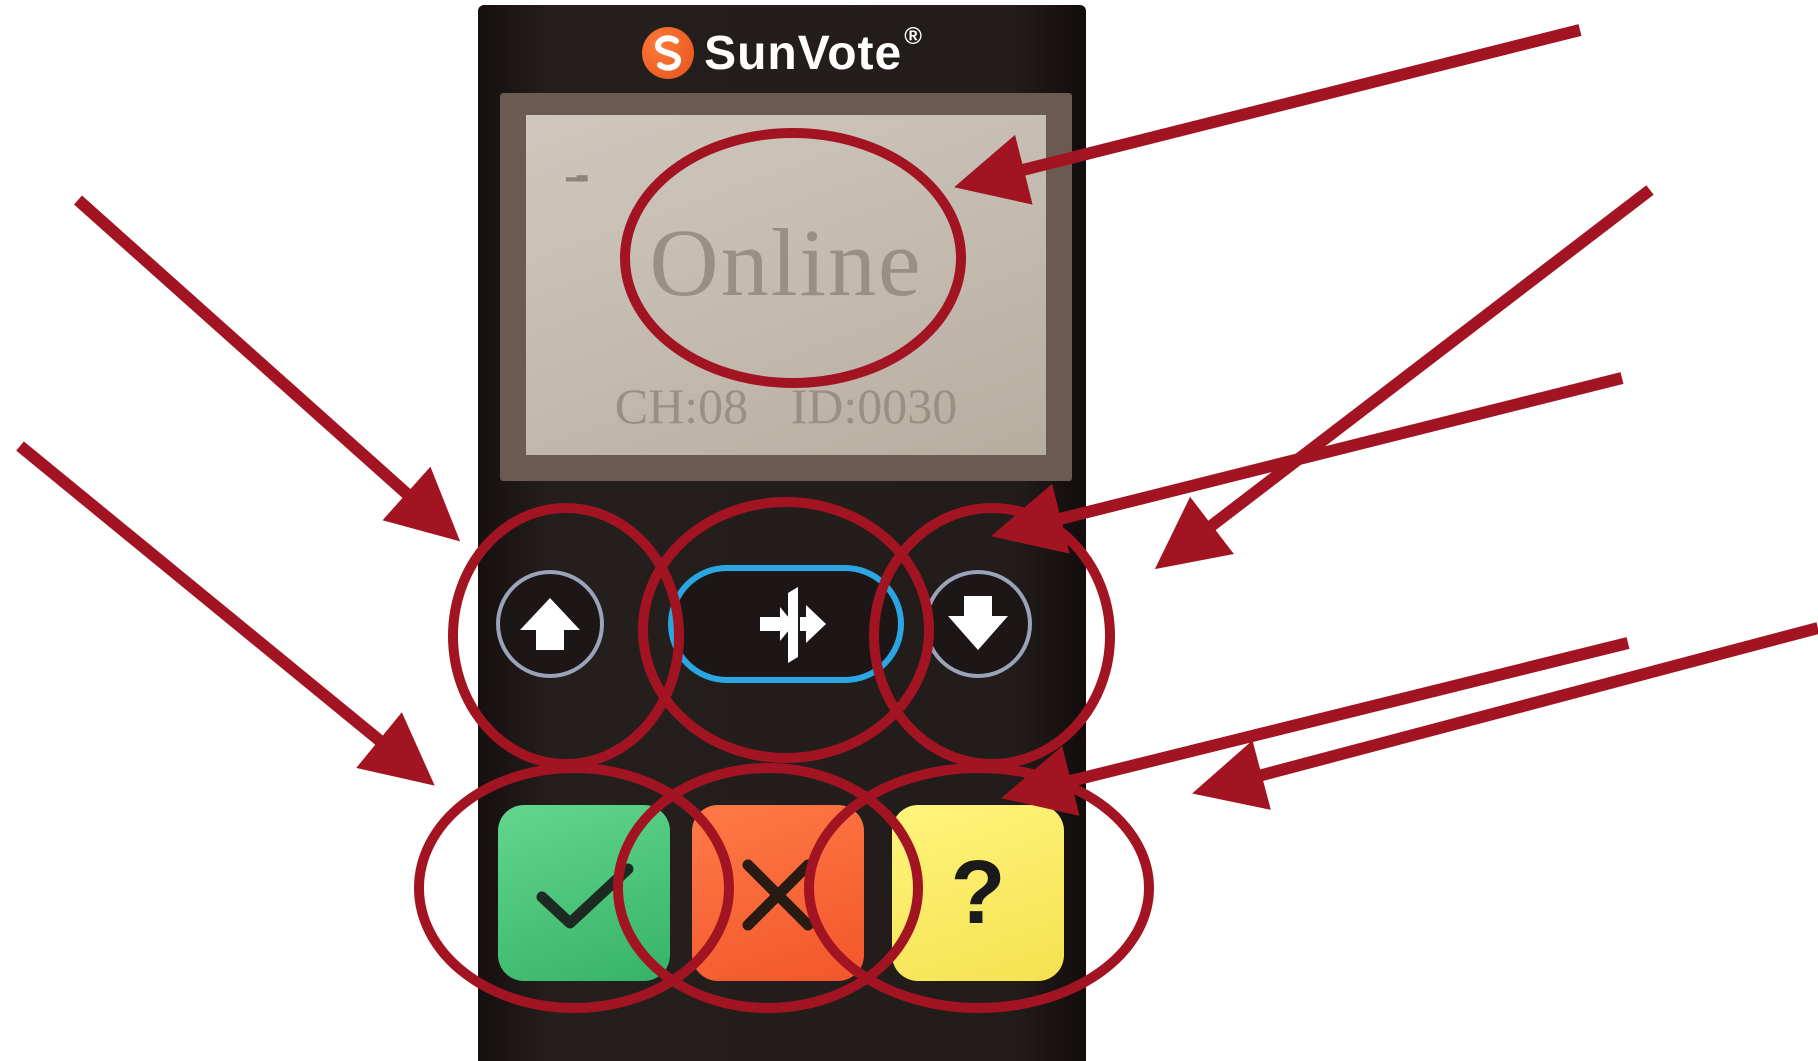 This screenshot has width=1818, height=1061. What do you see at coordinates (793, 258) in the screenshot?
I see `screen-highlight-circle` at bounding box center [793, 258].